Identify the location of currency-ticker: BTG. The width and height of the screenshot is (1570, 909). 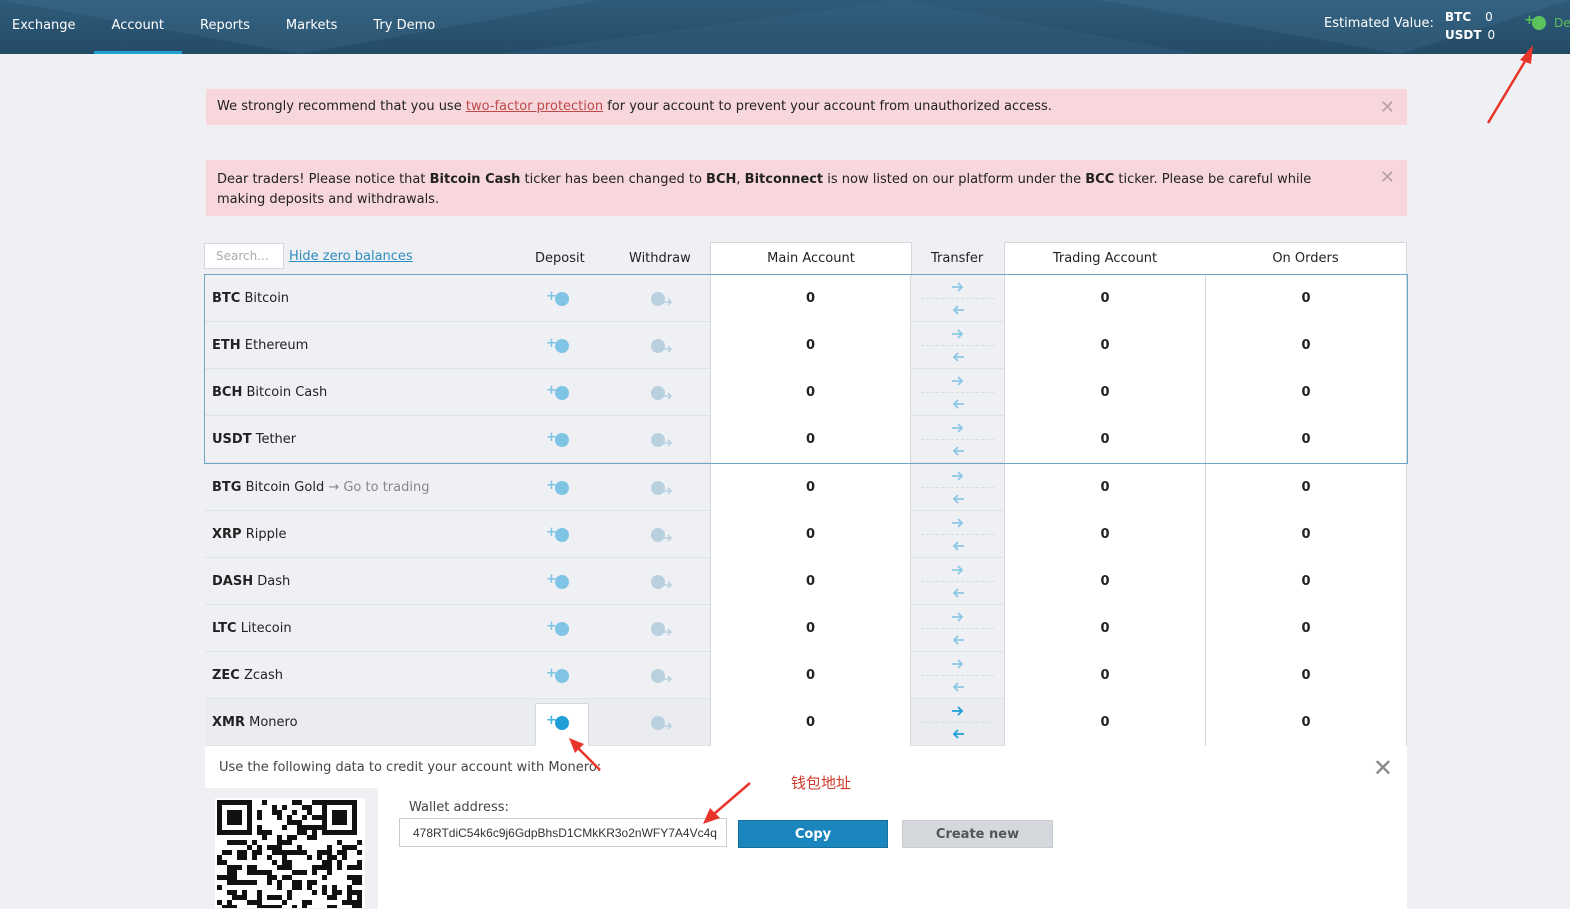
(227, 487).